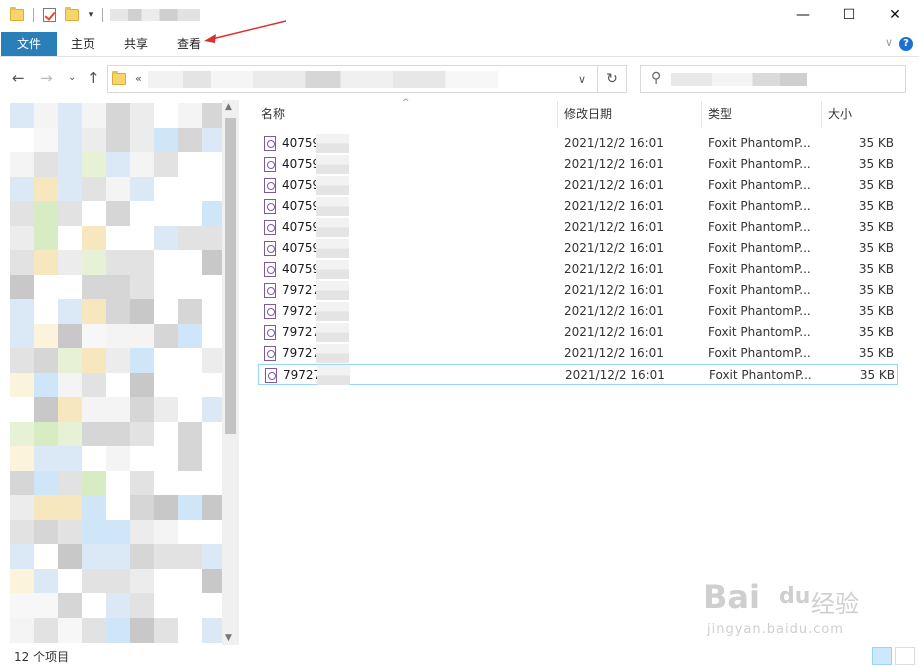 Image resolution: width=919 pixels, height=667 pixels. Describe the element at coordinates (588, 114) in the screenshot. I see `column-header-date: 修改日期` at that location.